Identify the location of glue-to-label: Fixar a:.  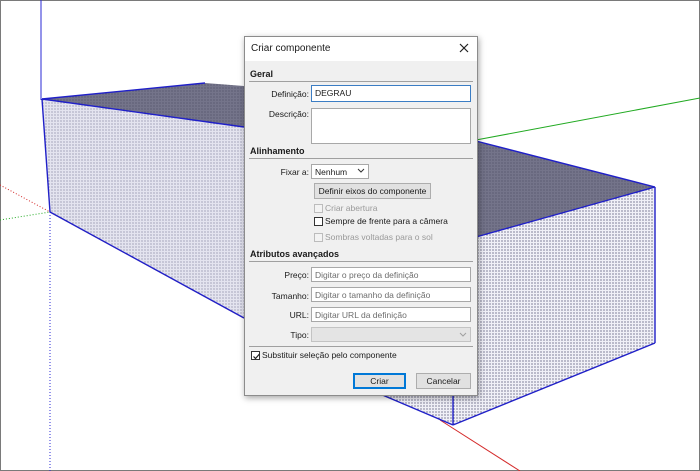
(294, 172).